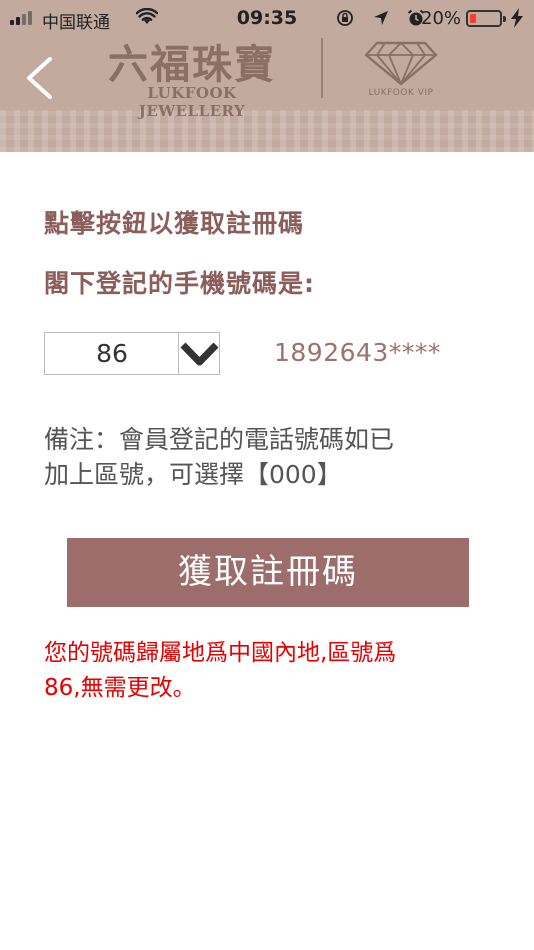  I want to click on region-message-line: 您的號碼歸屬地爲中國內地,區號爲, so click(220, 653).